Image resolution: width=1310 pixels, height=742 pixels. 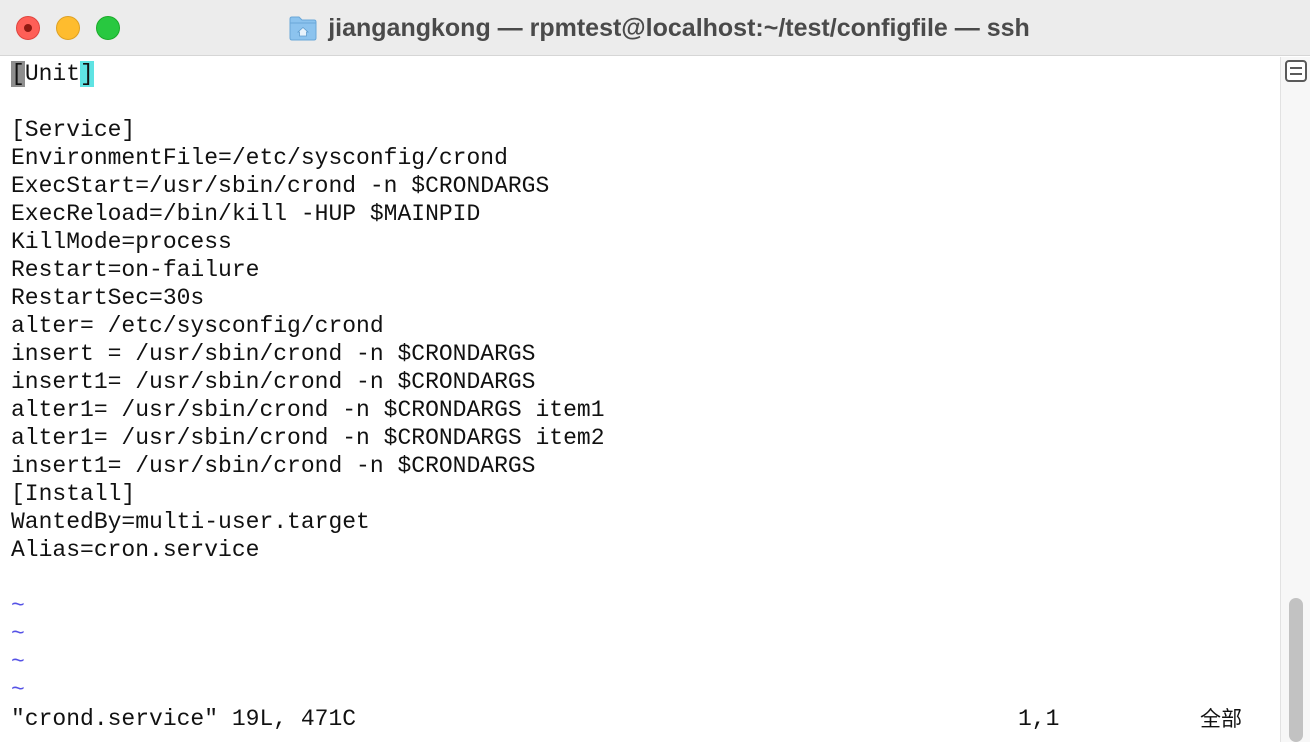 I want to click on editor-line-5: ExecStart=/usr/sbin/crond -n $CRONDARGS, so click(x=280, y=186).